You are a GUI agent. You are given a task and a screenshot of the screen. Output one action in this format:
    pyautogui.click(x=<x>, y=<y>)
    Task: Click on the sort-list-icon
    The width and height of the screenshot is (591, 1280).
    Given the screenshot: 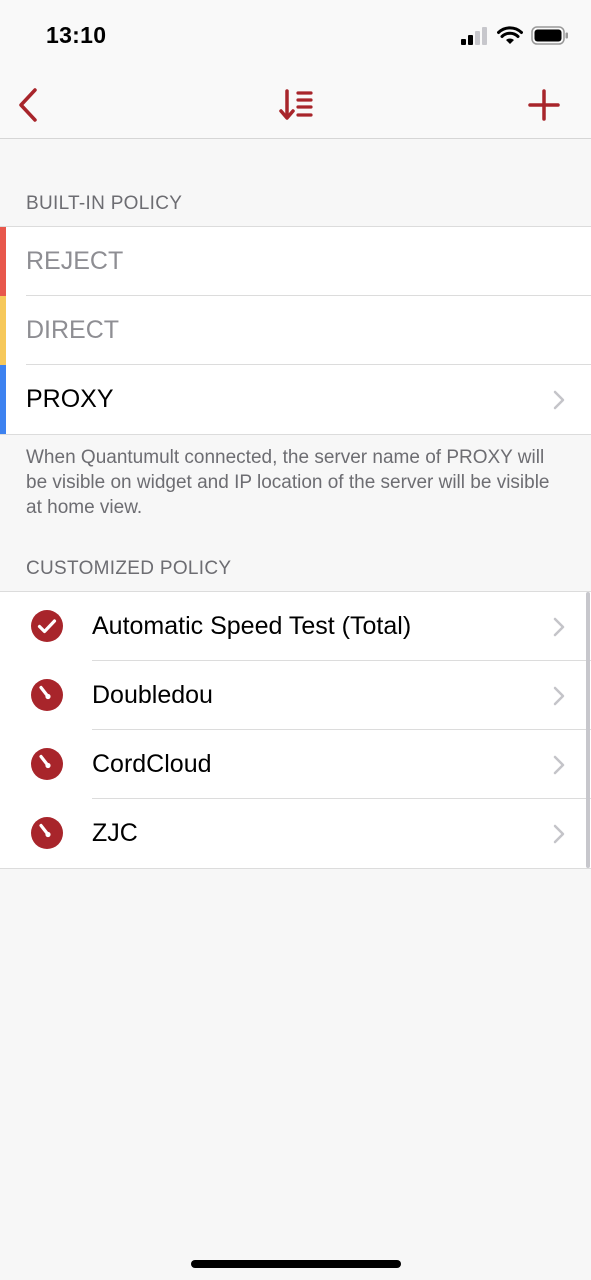 What is the action you would take?
    pyautogui.click(x=296, y=104)
    